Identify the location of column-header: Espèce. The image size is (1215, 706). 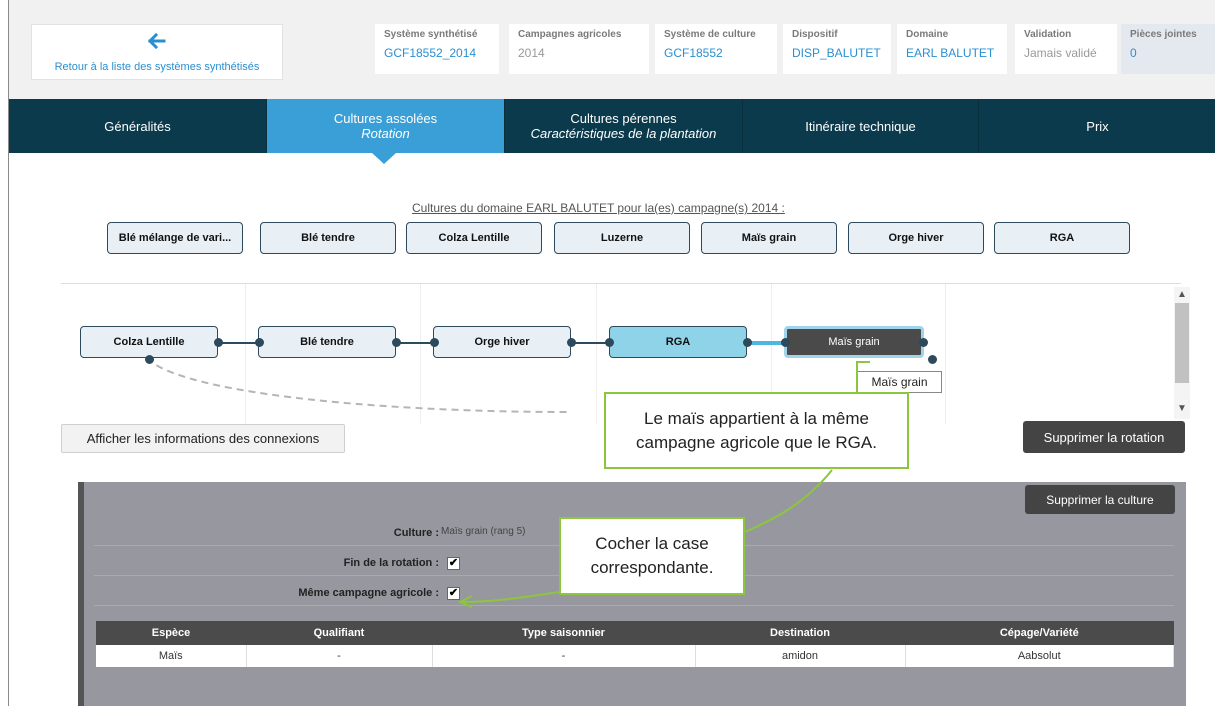
(171, 633).